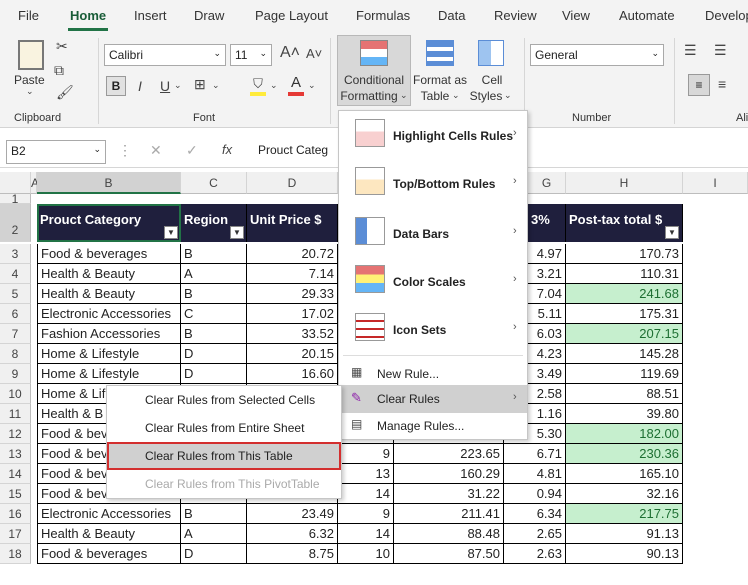  Describe the element at coordinates (491, 53) in the screenshot. I see `cell-styles-icon` at that location.